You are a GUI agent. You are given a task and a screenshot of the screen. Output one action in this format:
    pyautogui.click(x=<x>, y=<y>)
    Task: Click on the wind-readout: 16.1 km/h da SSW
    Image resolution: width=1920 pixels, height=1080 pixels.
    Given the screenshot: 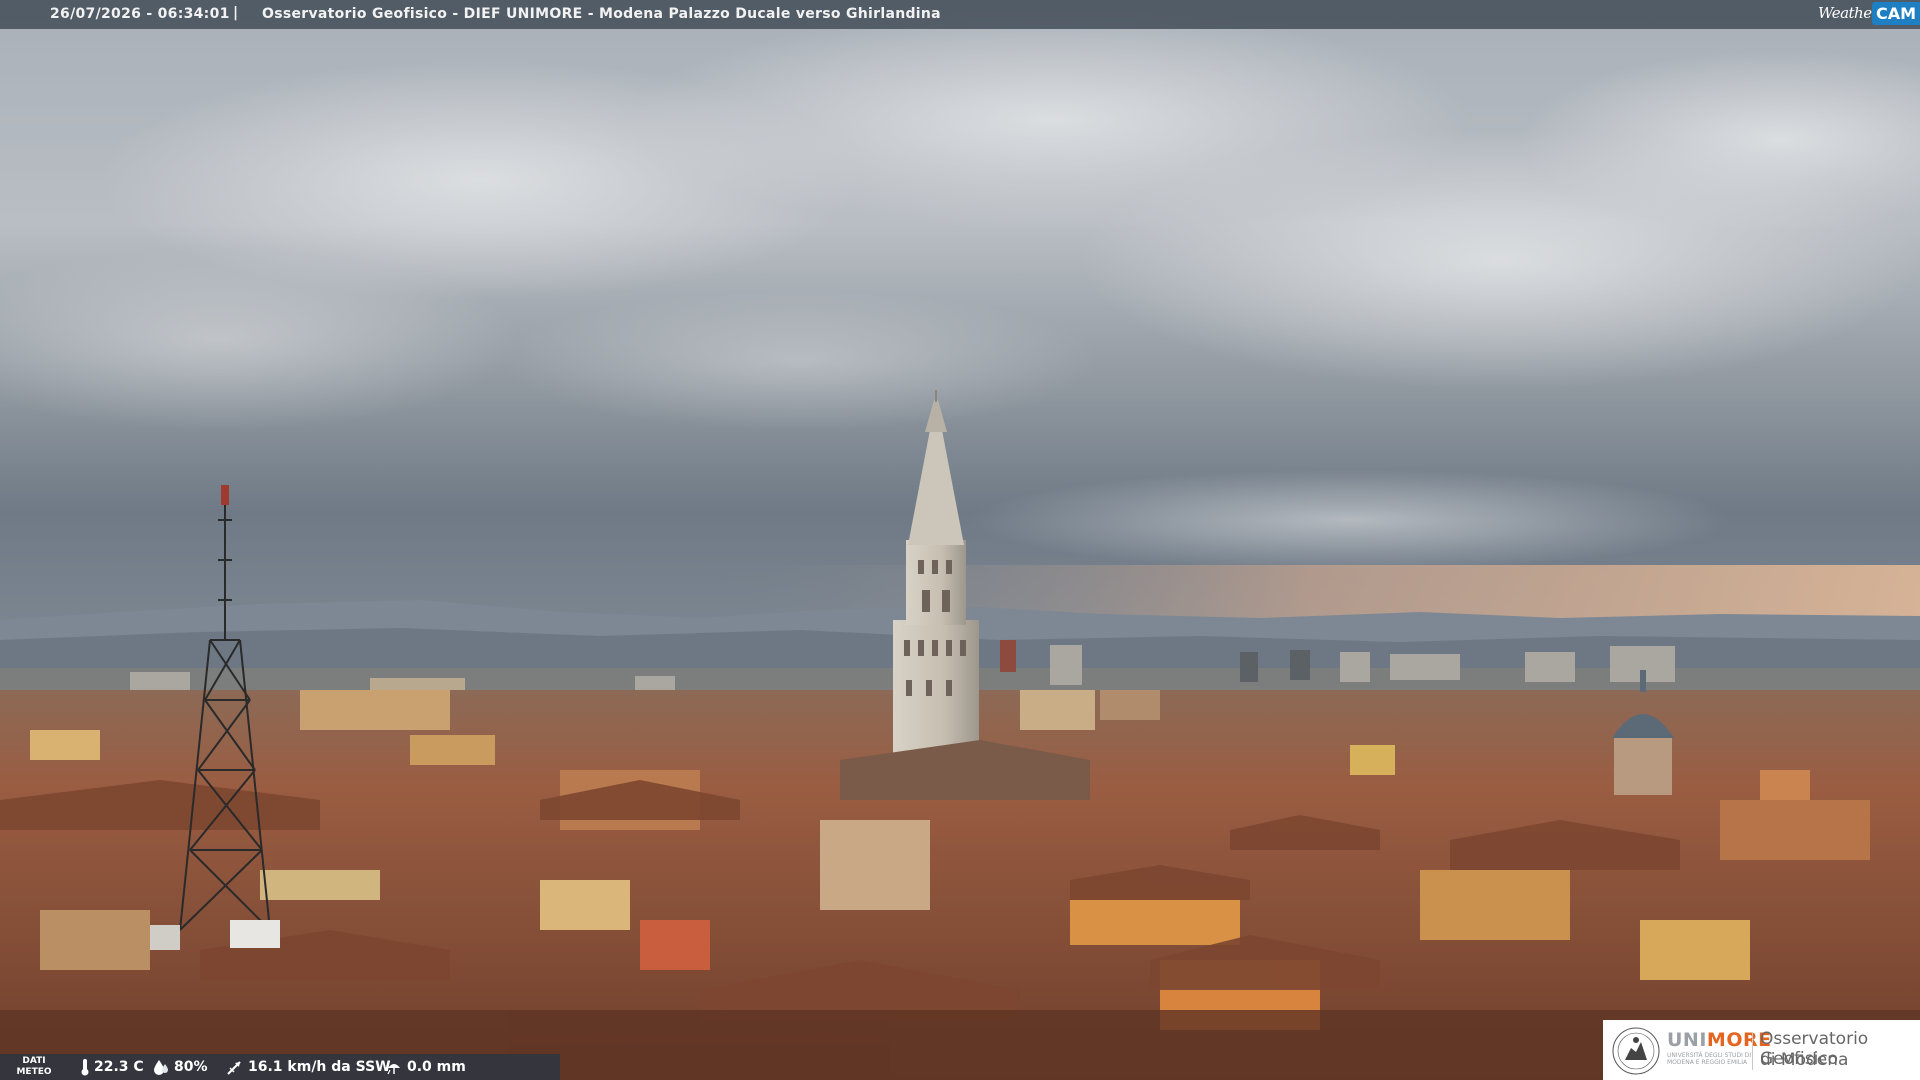 What is the action you would take?
    pyautogui.click(x=308, y=1067)
    